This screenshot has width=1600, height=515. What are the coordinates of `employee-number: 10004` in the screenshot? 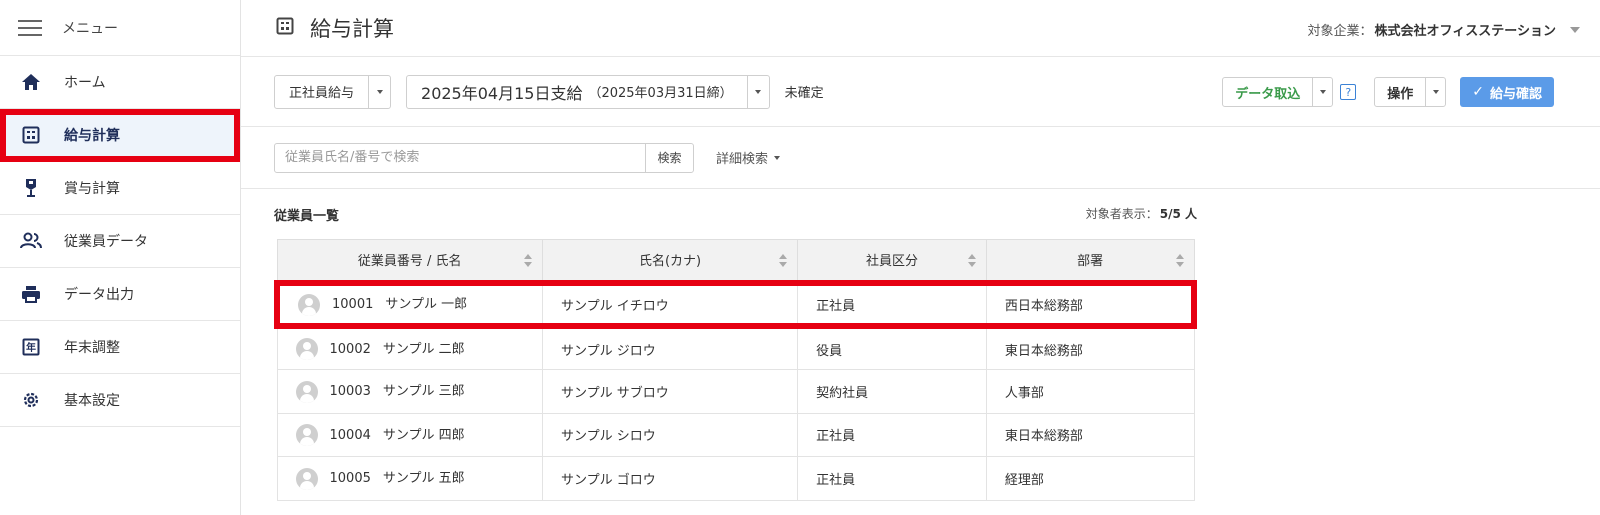 It's located at (350, 435).